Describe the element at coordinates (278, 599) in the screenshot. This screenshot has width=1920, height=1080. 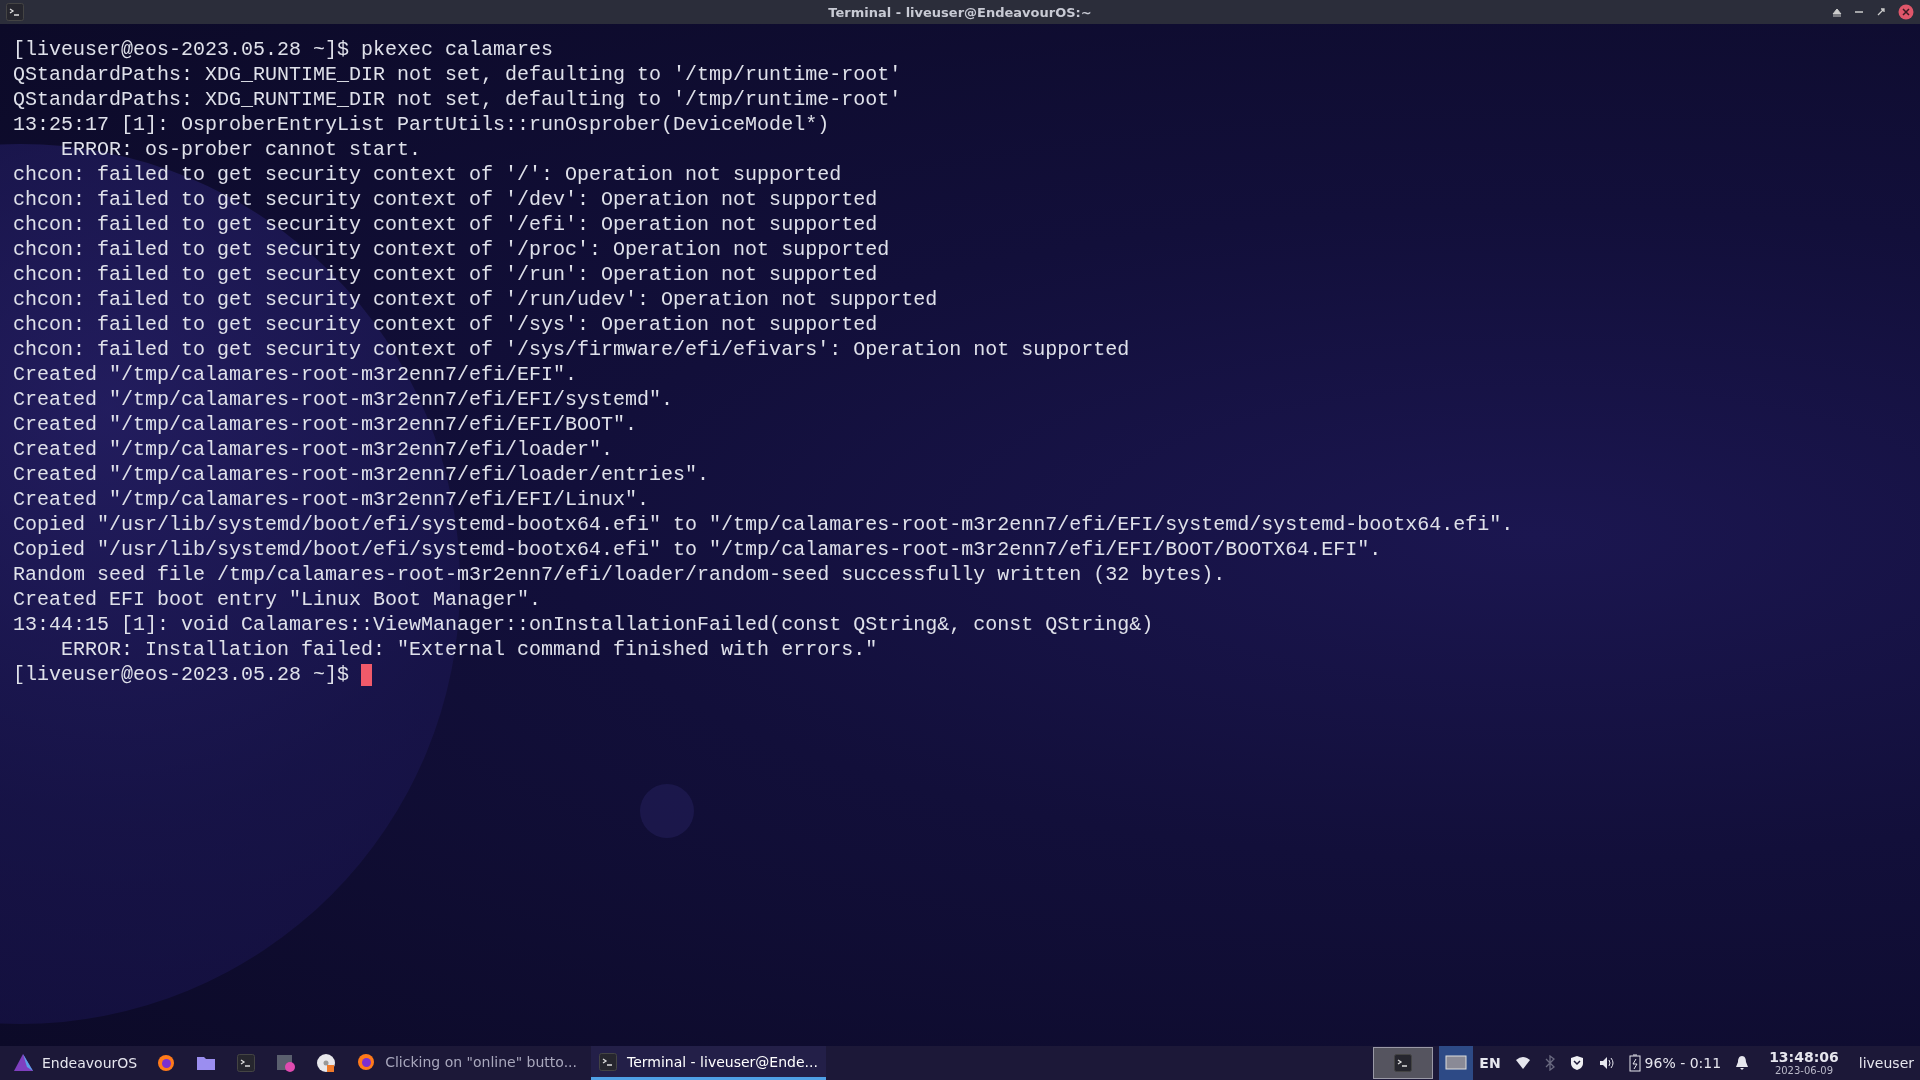
I see `terminal-line: Created EFI boot entry "Linux Boot Manager".` at that location.